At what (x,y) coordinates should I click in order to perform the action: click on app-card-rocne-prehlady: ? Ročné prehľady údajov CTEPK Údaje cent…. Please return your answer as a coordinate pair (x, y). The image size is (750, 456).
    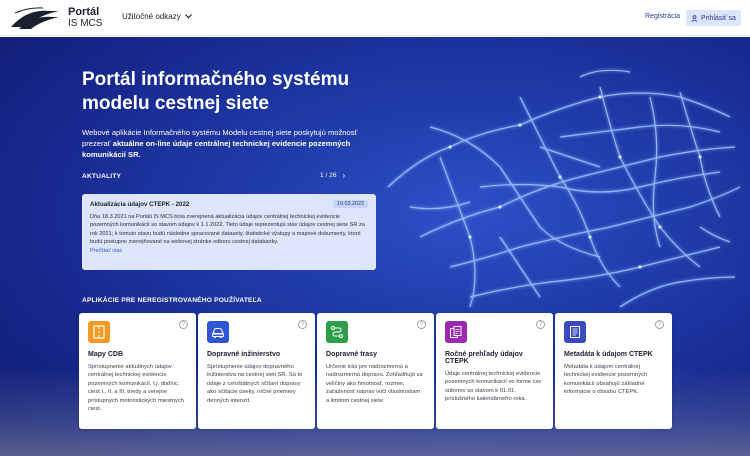
    Looking at the image, I should click on (494, 371).